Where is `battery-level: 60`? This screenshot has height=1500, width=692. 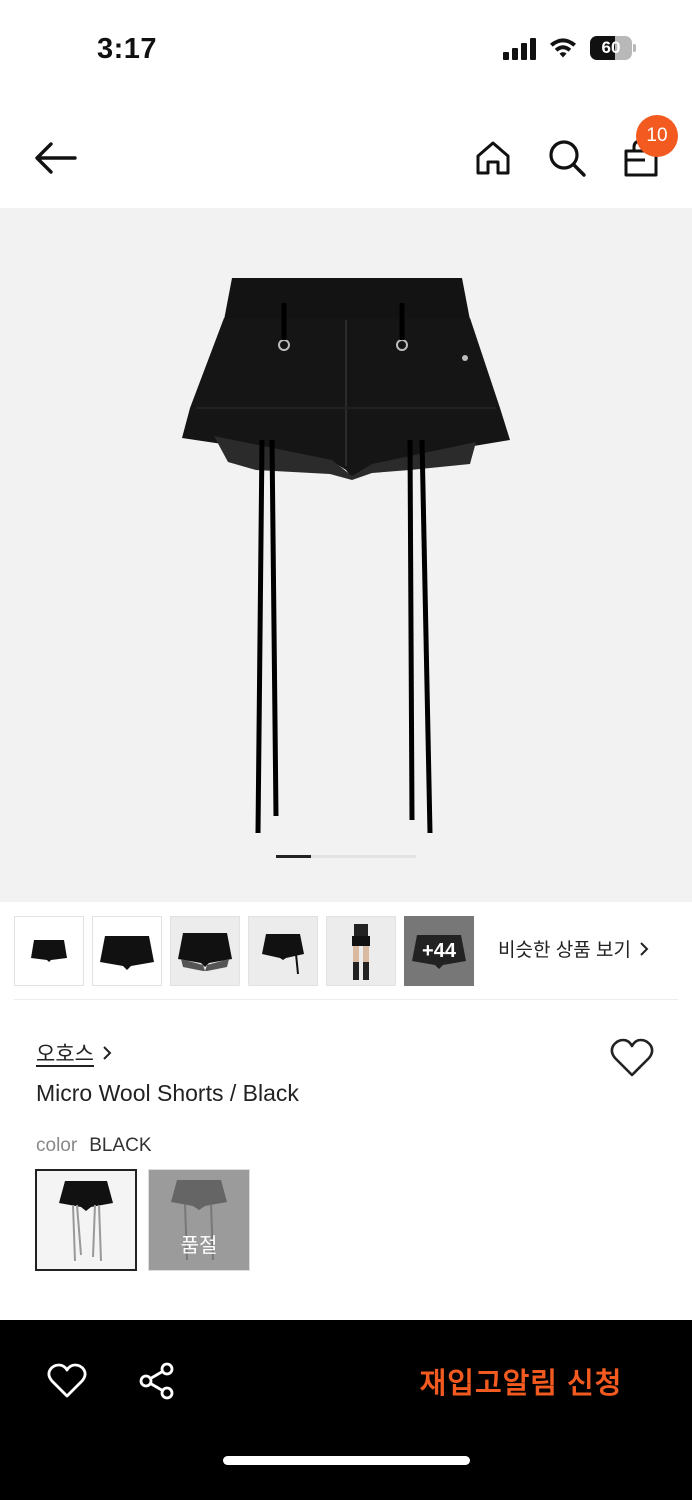 battery-level: 60 is located at coordinates (611, 47).